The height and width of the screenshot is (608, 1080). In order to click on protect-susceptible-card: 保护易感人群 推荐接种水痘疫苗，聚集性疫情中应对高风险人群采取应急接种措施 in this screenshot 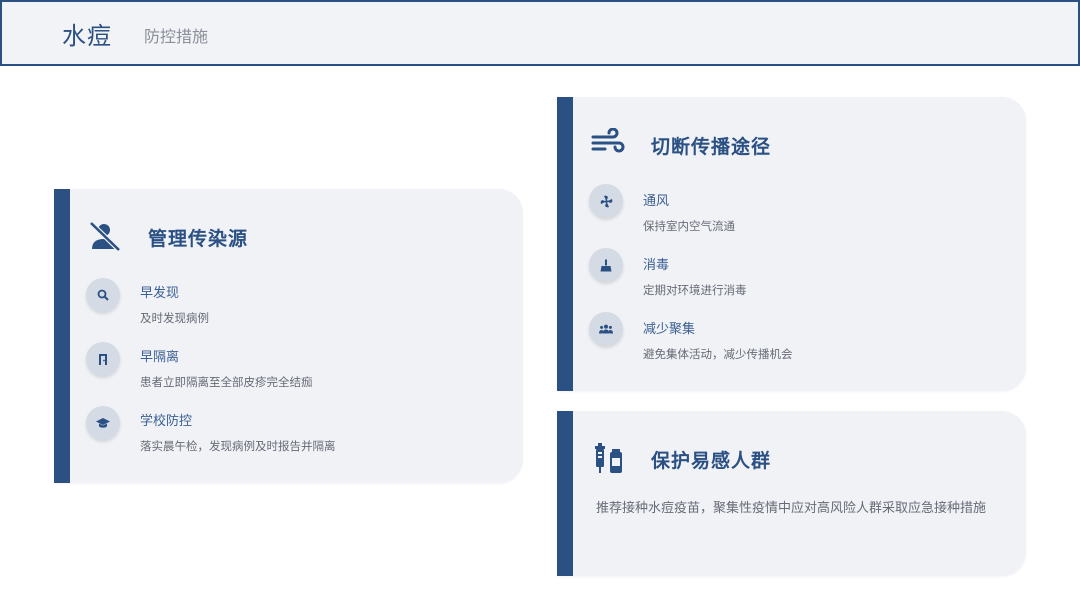, I will do `click(791, 493)`.